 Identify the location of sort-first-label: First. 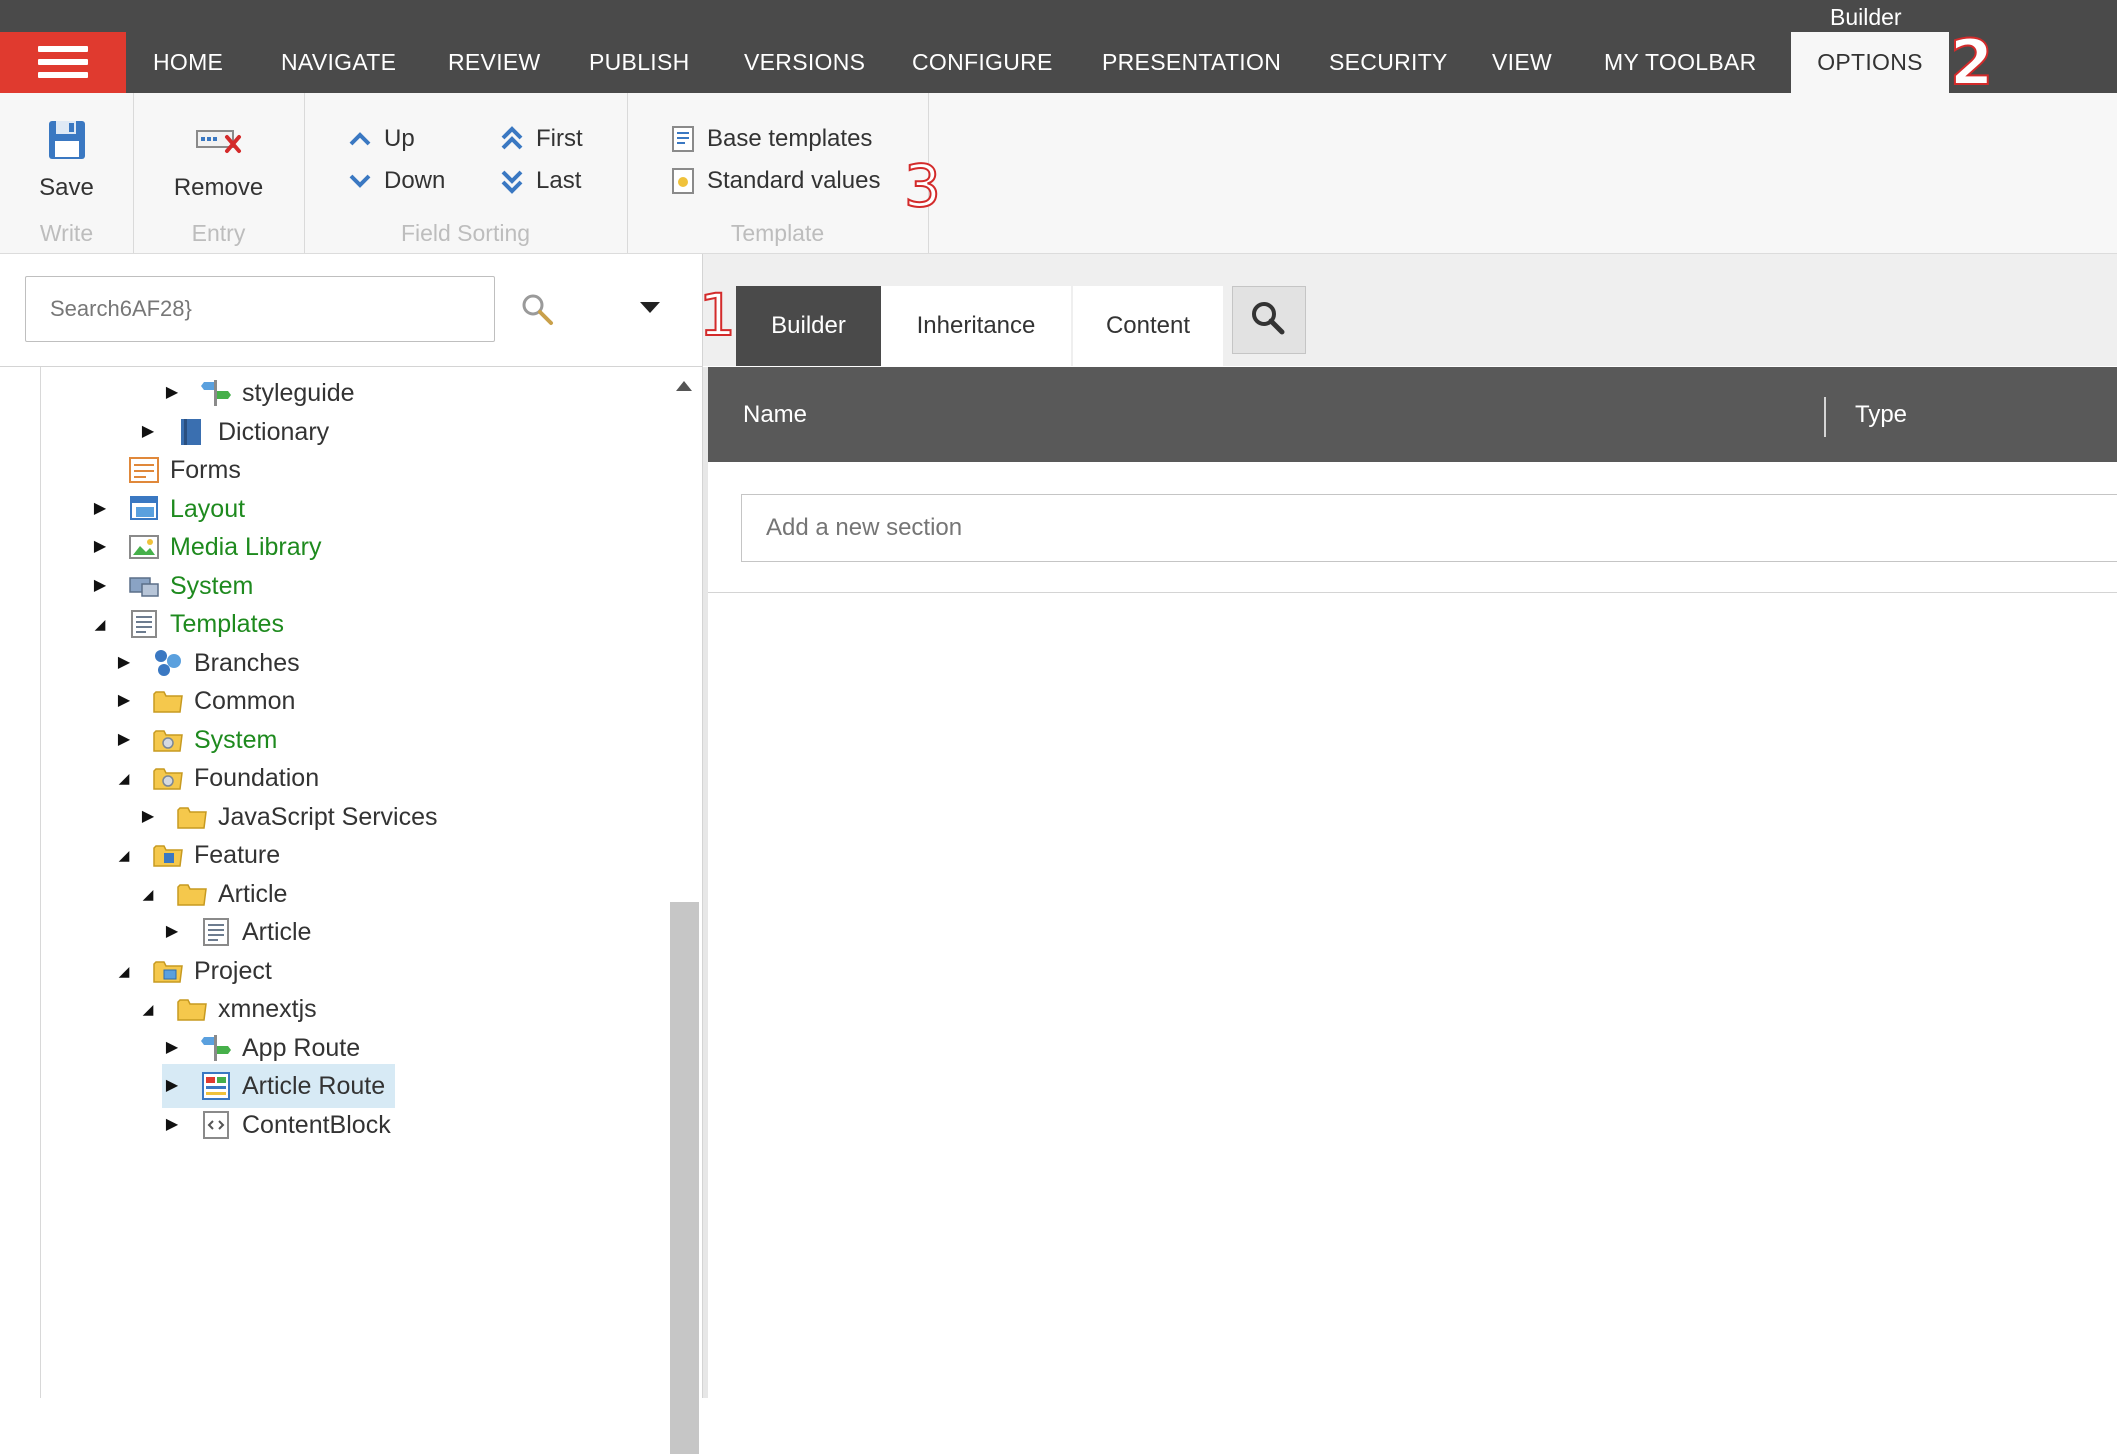
(559, 138).